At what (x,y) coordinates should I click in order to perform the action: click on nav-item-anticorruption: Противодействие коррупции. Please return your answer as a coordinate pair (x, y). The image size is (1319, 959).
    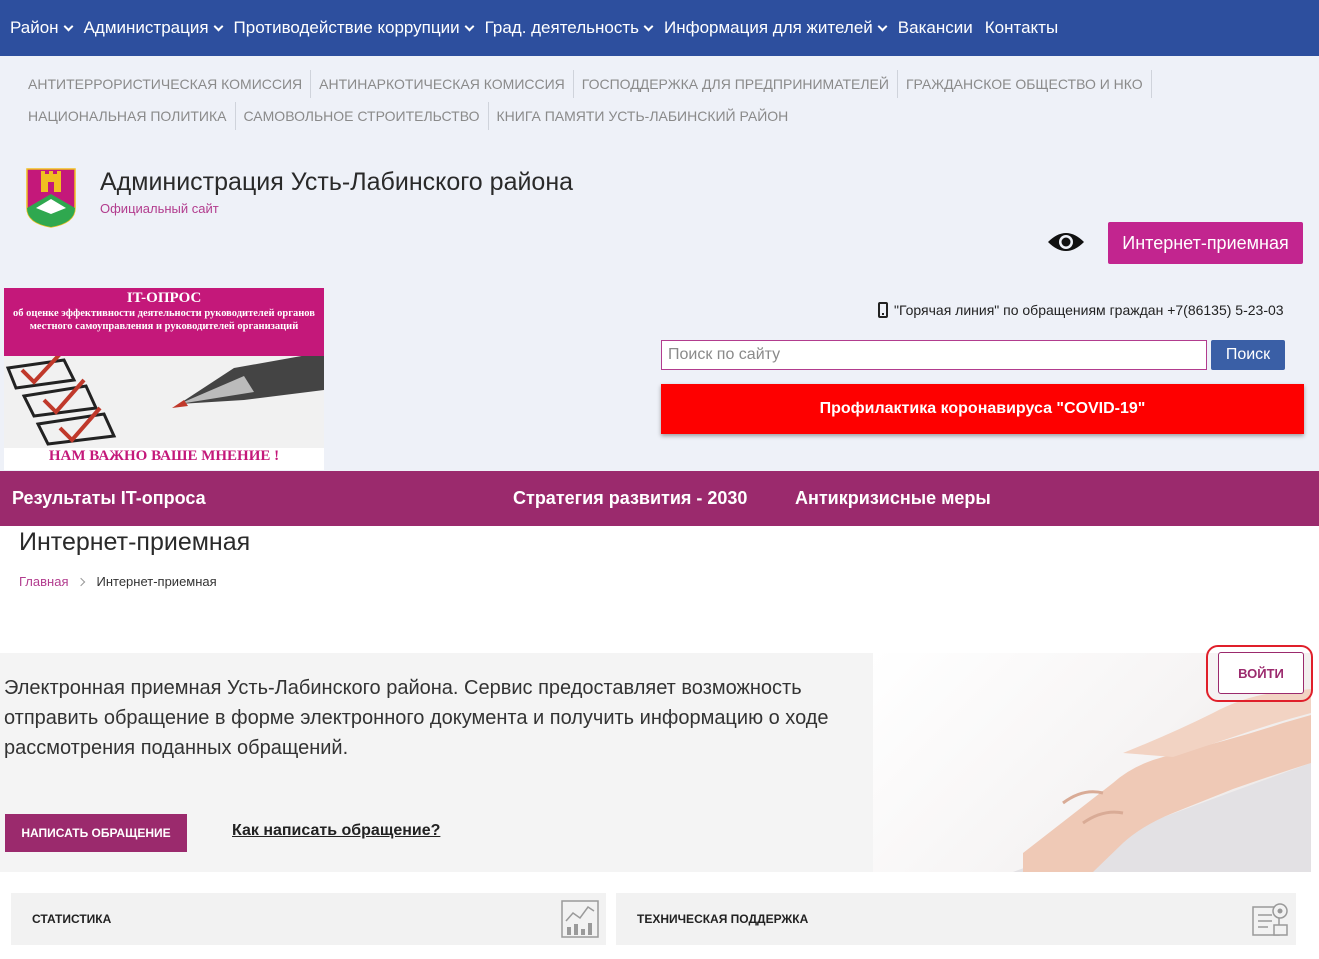
    Looking at the image, I should click on (354, 28).